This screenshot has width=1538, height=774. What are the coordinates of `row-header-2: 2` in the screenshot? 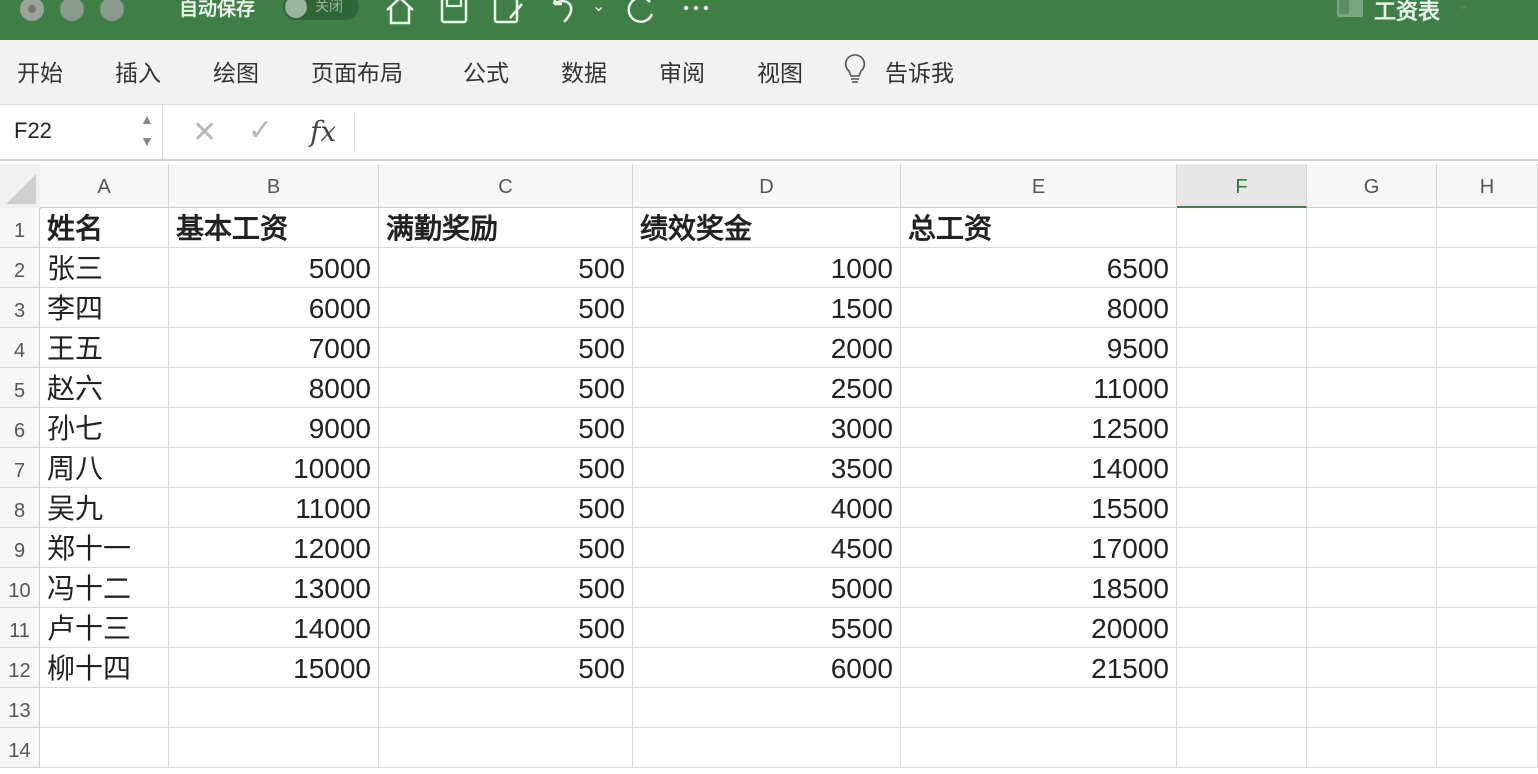 It's located at (20, 268).